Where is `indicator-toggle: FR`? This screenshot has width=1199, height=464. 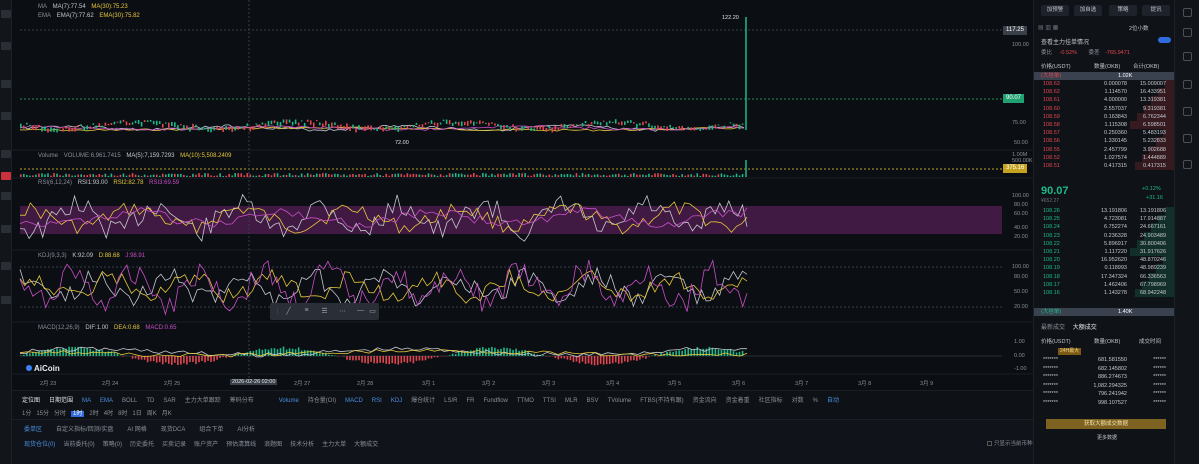
indicator-toggle: FR is located at coordinates (471, 401).